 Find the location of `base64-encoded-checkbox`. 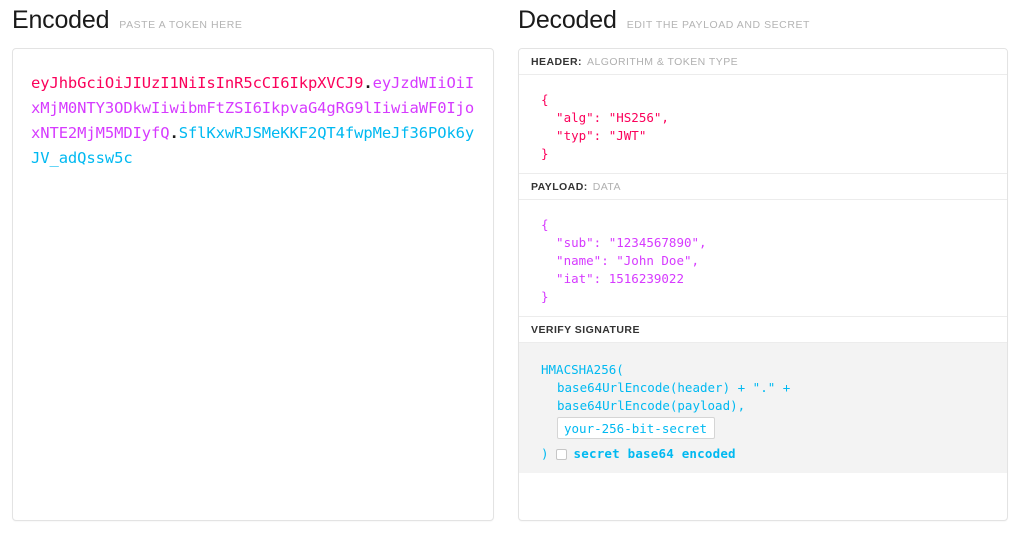

base64-encoded-checkbox is located at coordinates (561, 454).